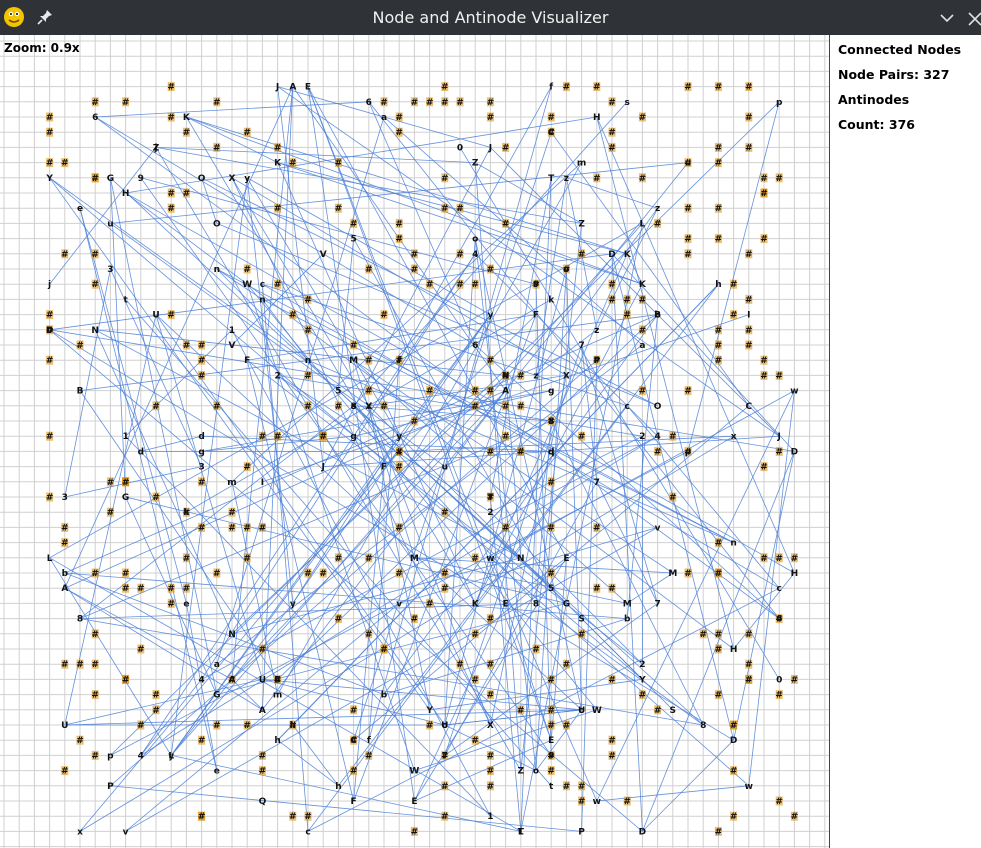 The image size is (981, 848). Describe the element at coordinates (794, 392) in the screenshot. I see `node-label: w` at that location.